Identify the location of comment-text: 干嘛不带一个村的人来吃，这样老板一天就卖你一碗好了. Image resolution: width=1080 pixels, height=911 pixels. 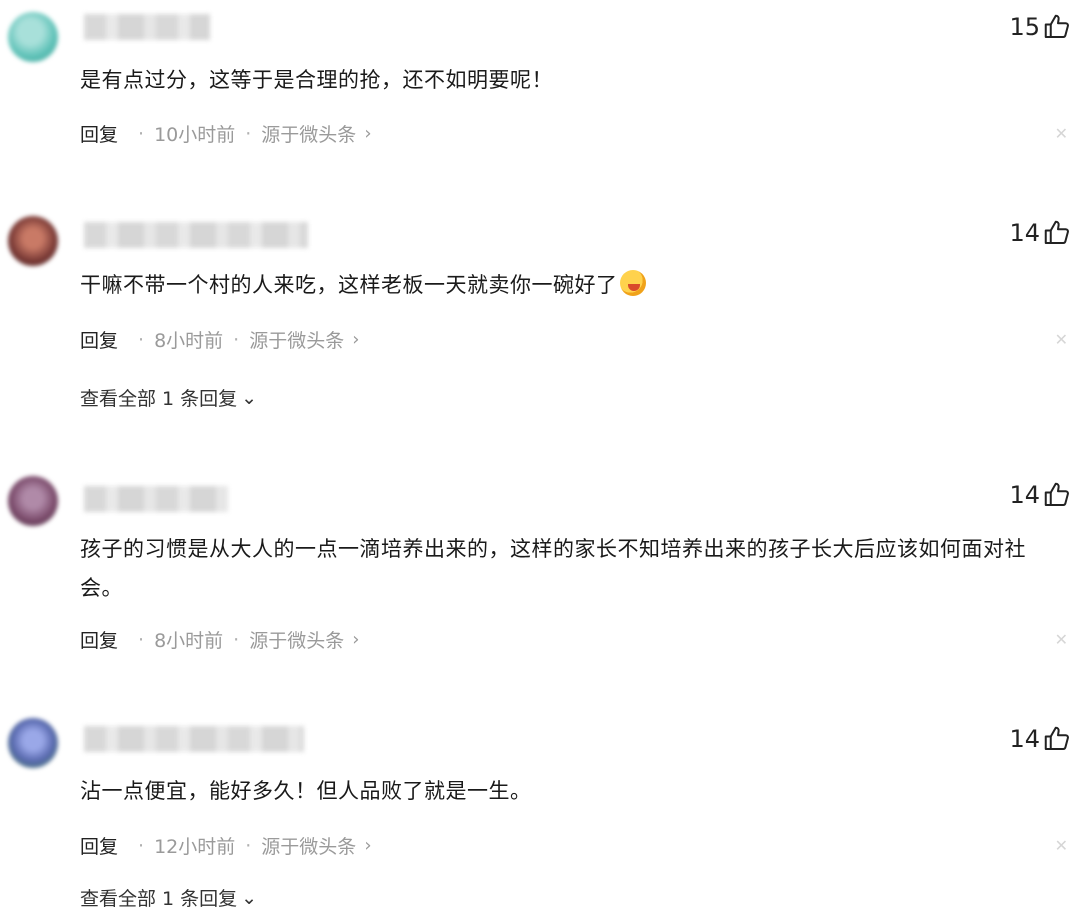
(570, 285).